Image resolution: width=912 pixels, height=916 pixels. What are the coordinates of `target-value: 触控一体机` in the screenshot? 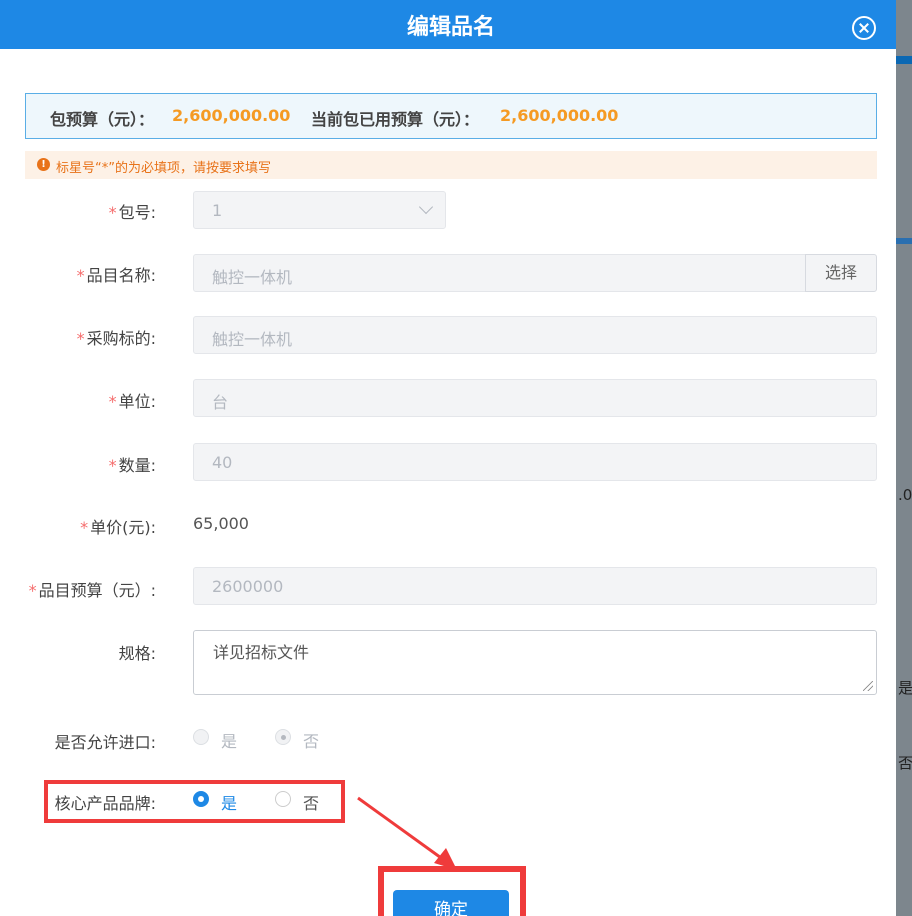 It's located at (252, 339).